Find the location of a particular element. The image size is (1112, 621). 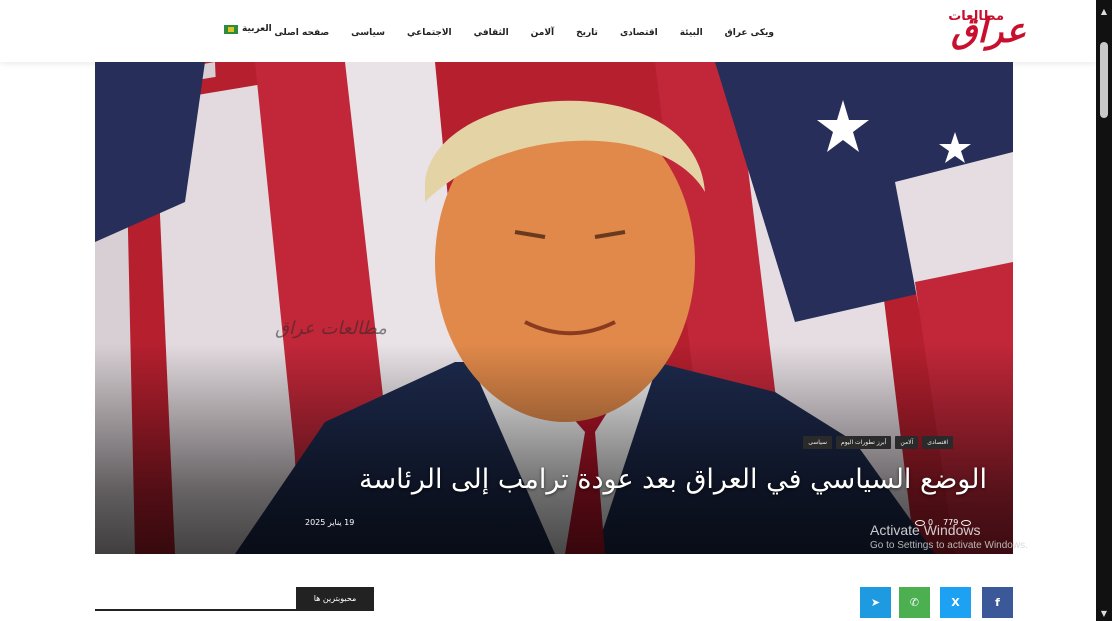

view-count-value: 779 is located at coordinates (951, 522).